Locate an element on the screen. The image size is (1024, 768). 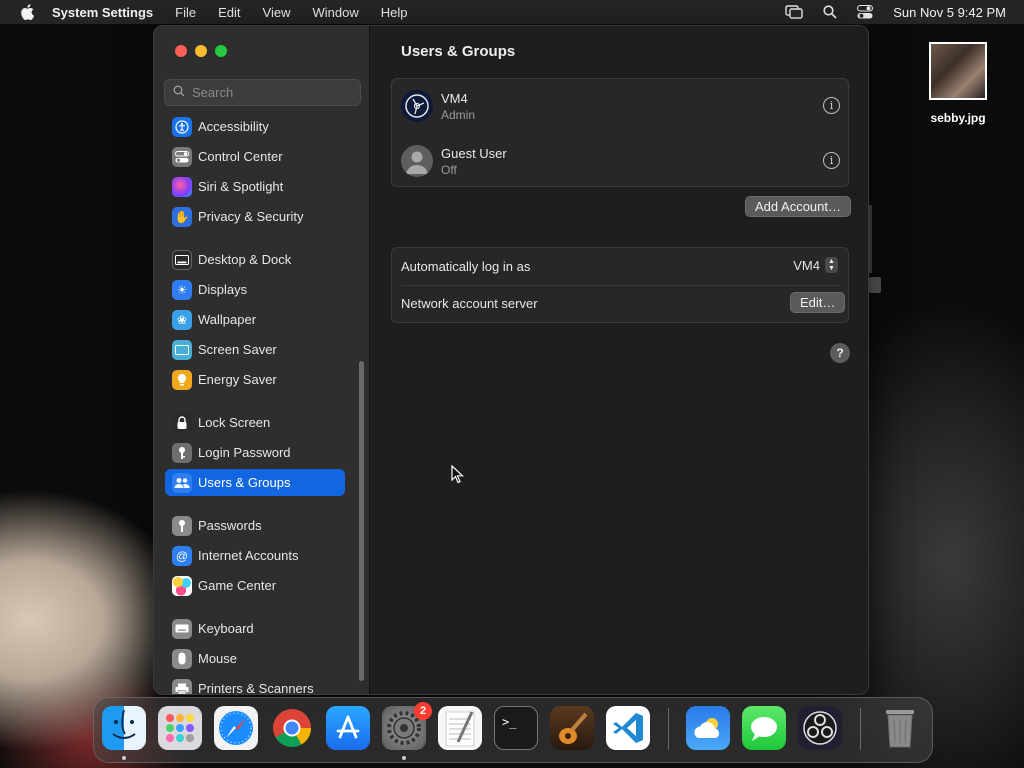
user-row-vm4: VM4 Admin i is located at coordinates (621, 106).